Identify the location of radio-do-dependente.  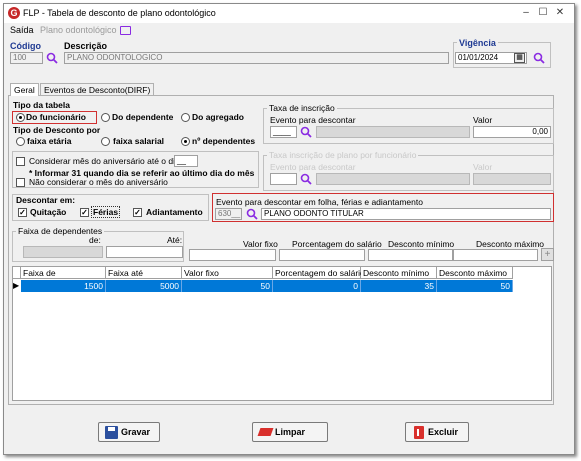
(105, 117).